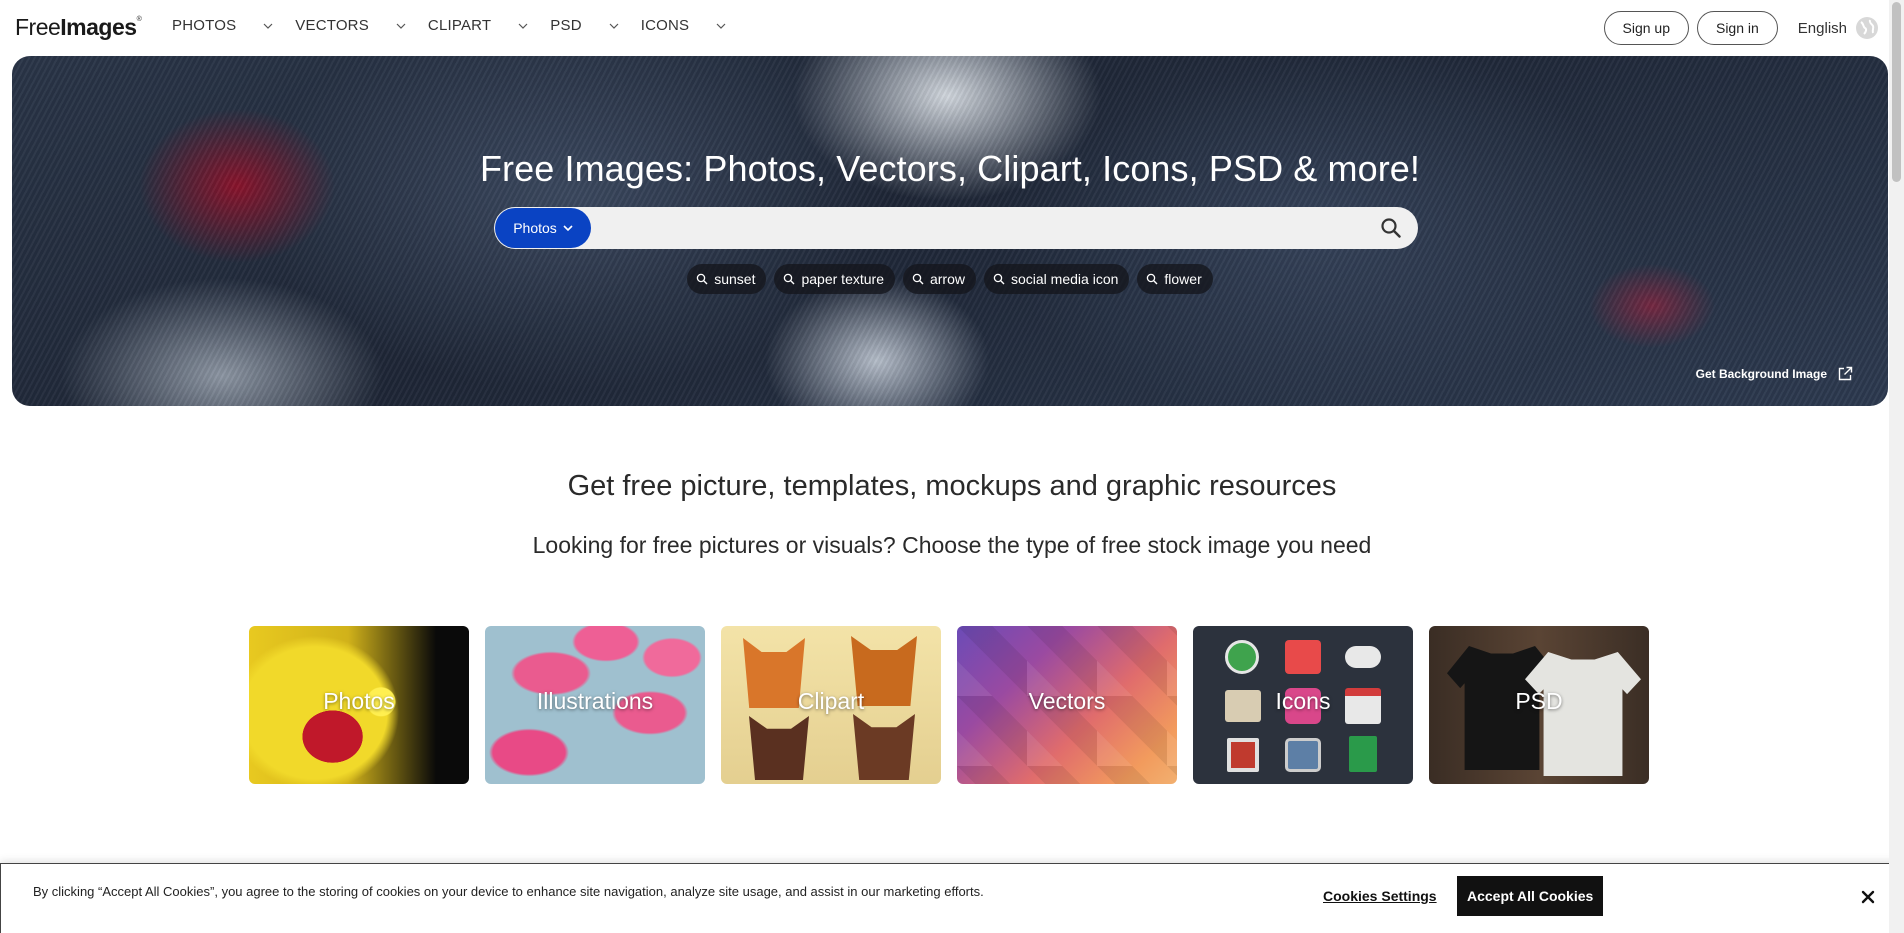 Image resolution: width=1904 pixels, height=933 pixels. Describe the element at coordinates (595, 701) in the screenshot. I see `category-card-label: Illustrations` at that location.